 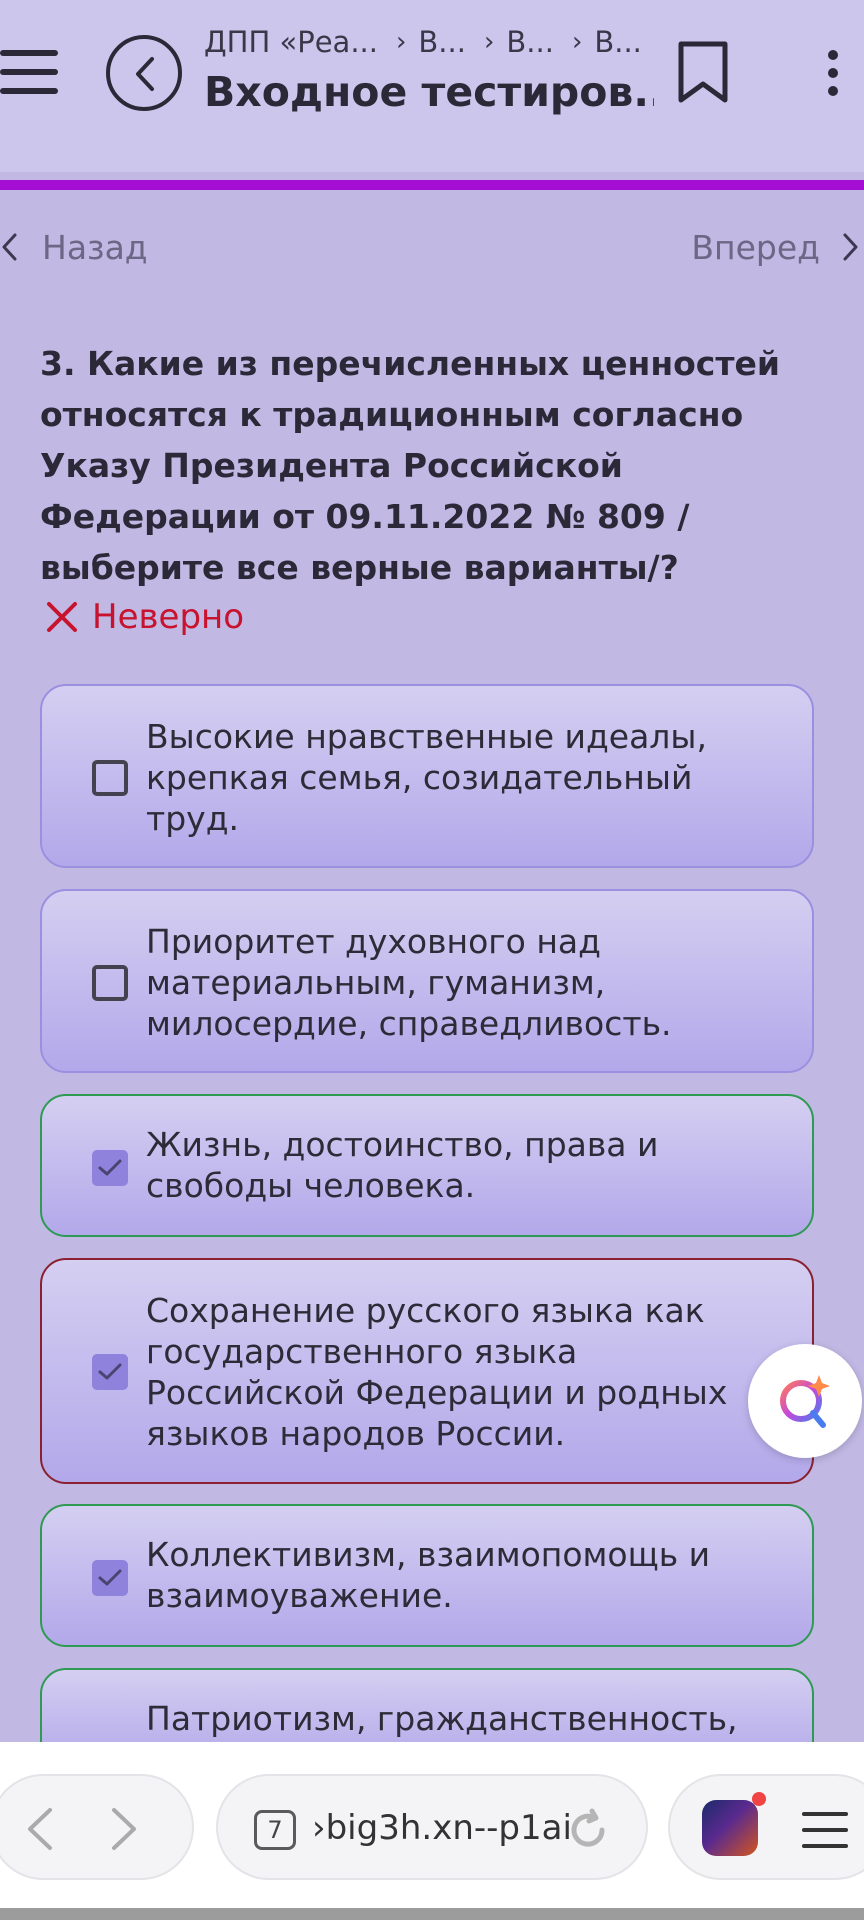 I want to click on menu-icon, so click(x=30, y=72).